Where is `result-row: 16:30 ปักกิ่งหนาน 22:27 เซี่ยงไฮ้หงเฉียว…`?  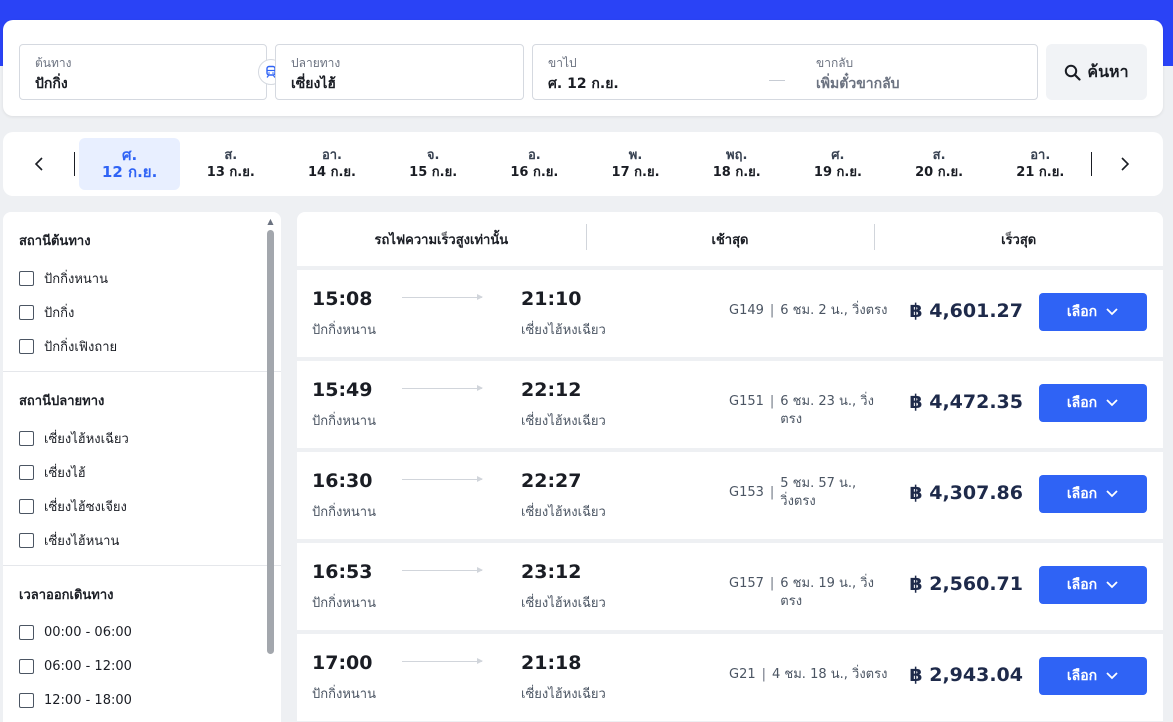 result-row: 16:30 ปักกิ่งหนาน 22:27 เซี่ยงไฮ้หงเฉียว… is located at coordinates (730, 495).